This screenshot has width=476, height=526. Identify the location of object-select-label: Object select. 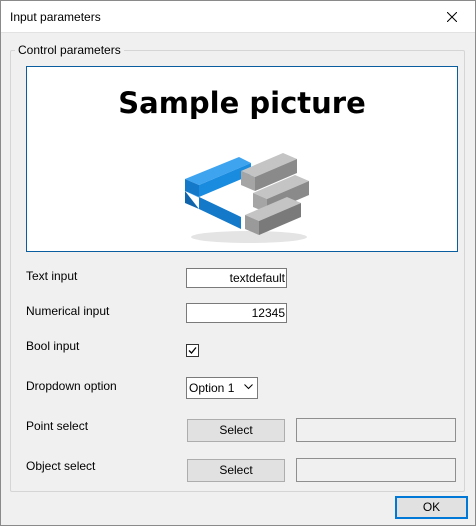
(61, 466).